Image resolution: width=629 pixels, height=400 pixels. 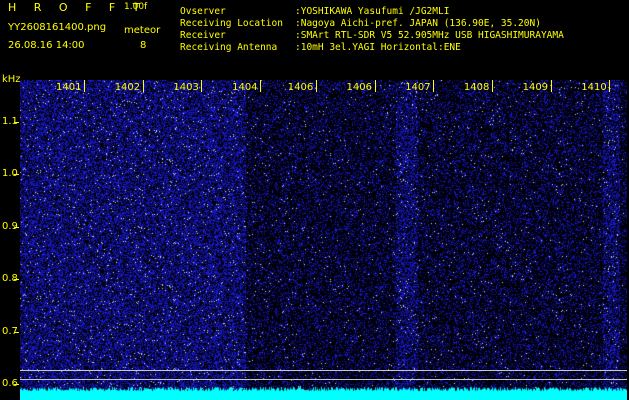 I want to click on y-axis-unit: kHz, so click(x=11, y=79).